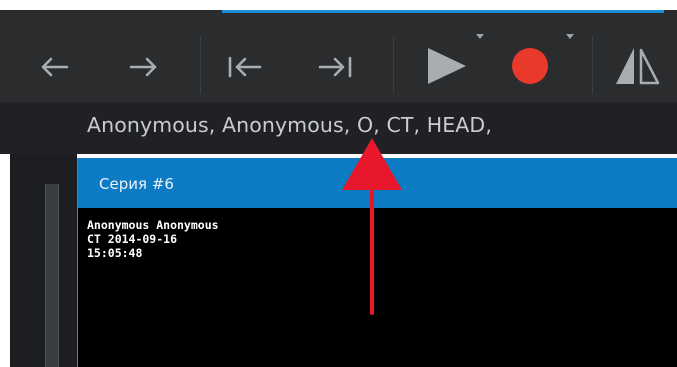 The width and height of the screenshot is (677, 367). I want to click on annotation-arrow-icon, so click(372, 226).